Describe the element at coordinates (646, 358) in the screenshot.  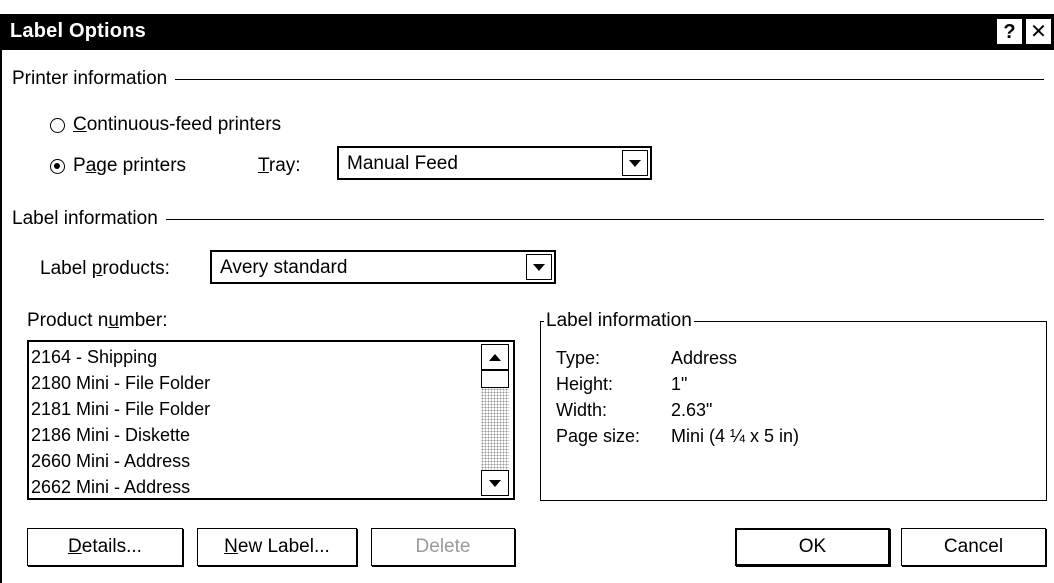
I see `info-row-type: Type: Address` at that location.